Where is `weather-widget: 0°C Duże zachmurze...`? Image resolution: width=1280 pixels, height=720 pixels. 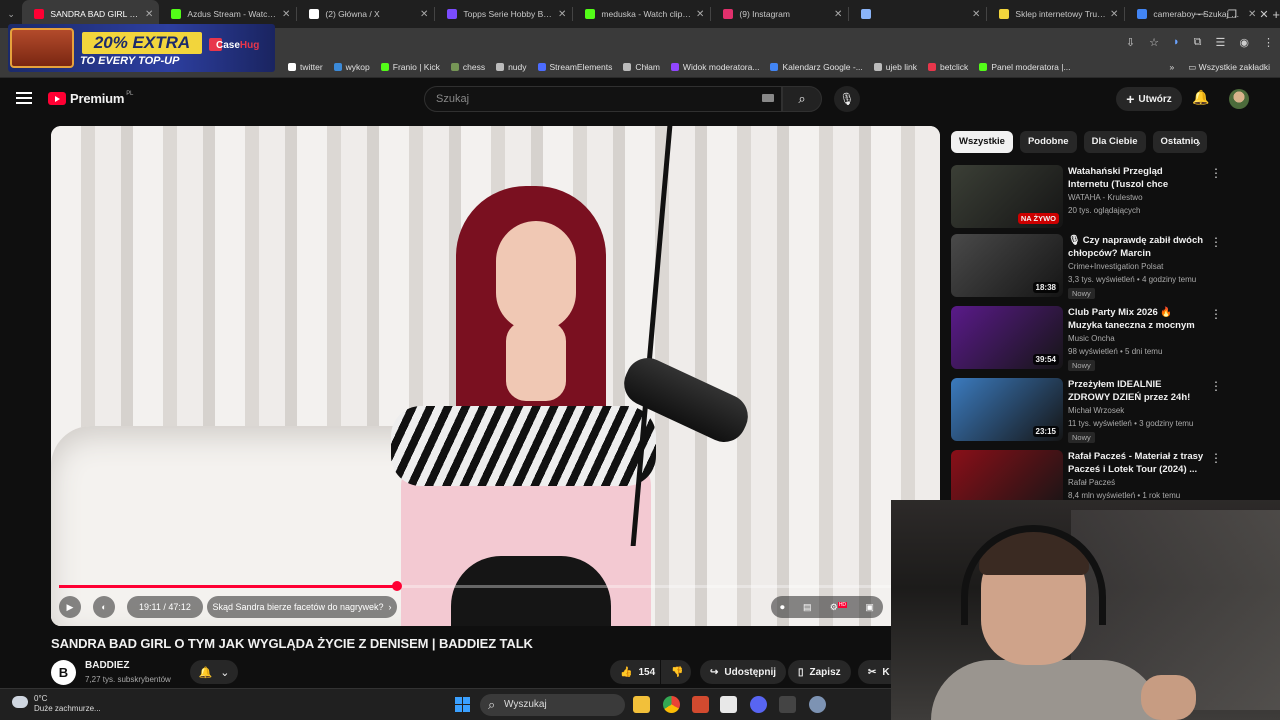 weather-widget: 0°C Duże zachmurze... is located at coordinates (56, 704).